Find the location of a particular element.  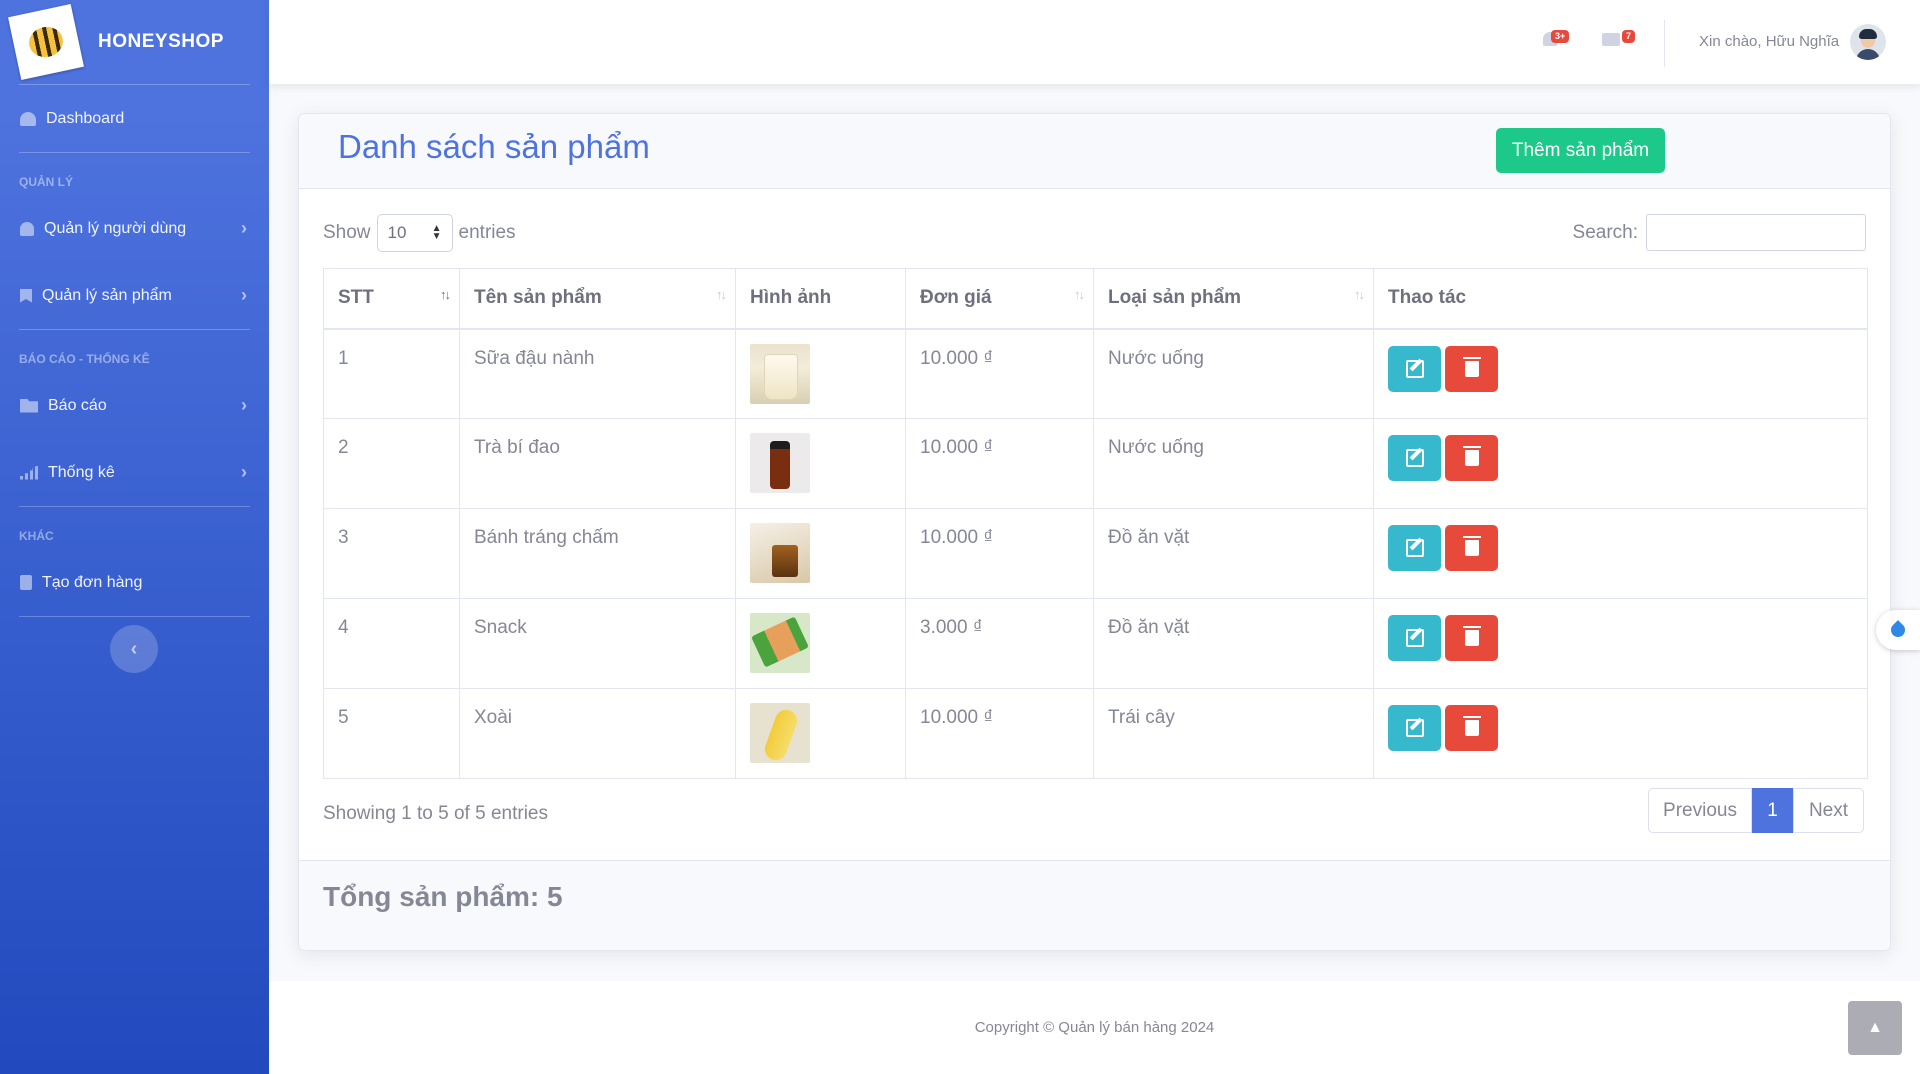

column-header-label: Loại sản phẩm is located at coordinates (1175, 298).